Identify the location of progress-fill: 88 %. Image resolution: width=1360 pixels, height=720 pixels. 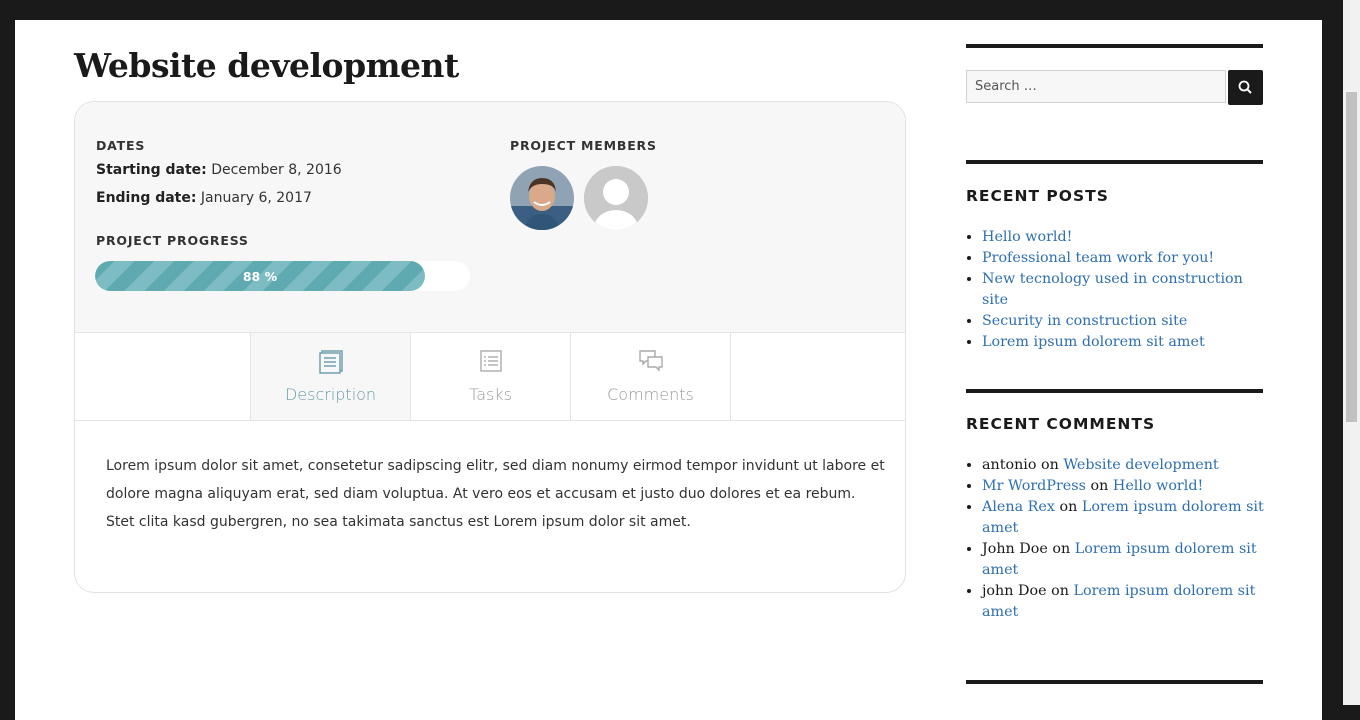
(260, 276).